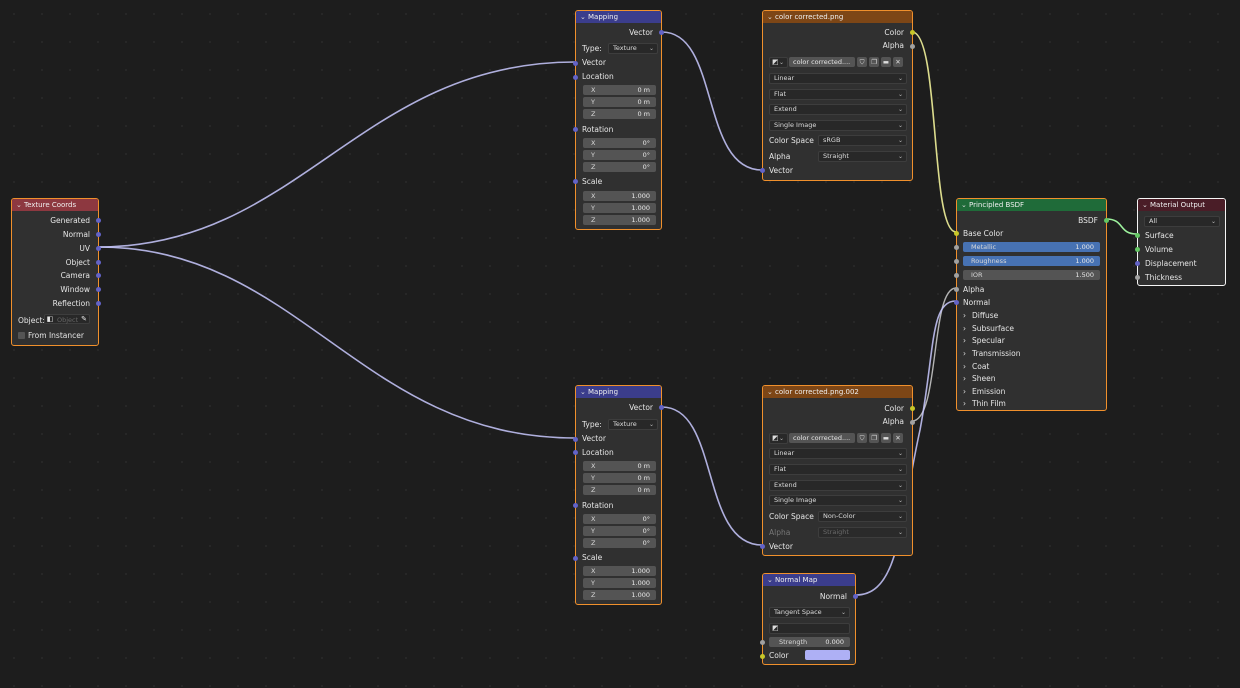 The image size is (1240, 688). I want to click on socket-thickness, so click(1137, 277).